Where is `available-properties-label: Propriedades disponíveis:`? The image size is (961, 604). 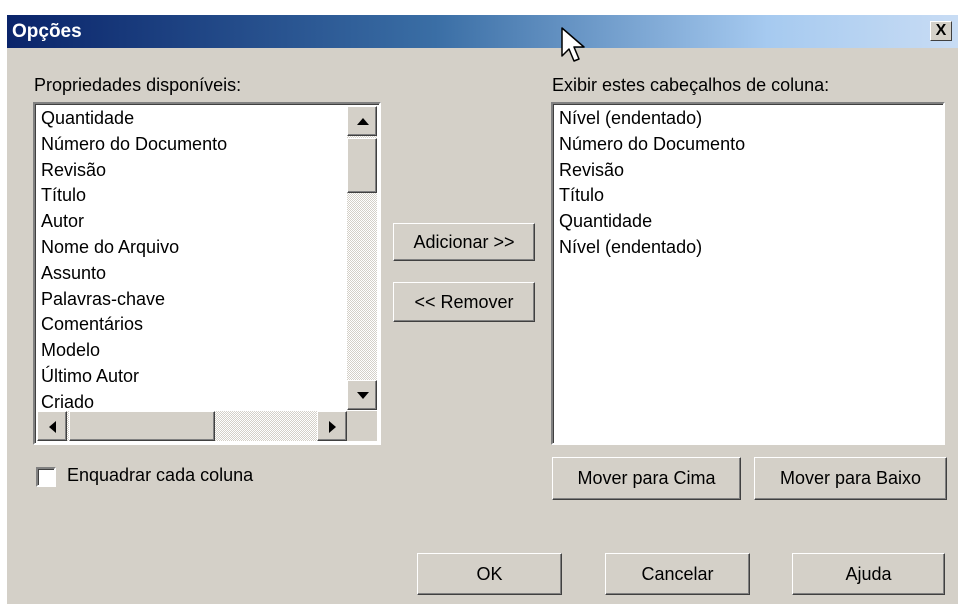
available-properties-label: Propriedades disponíveis: is located at coordinates (138, 85).